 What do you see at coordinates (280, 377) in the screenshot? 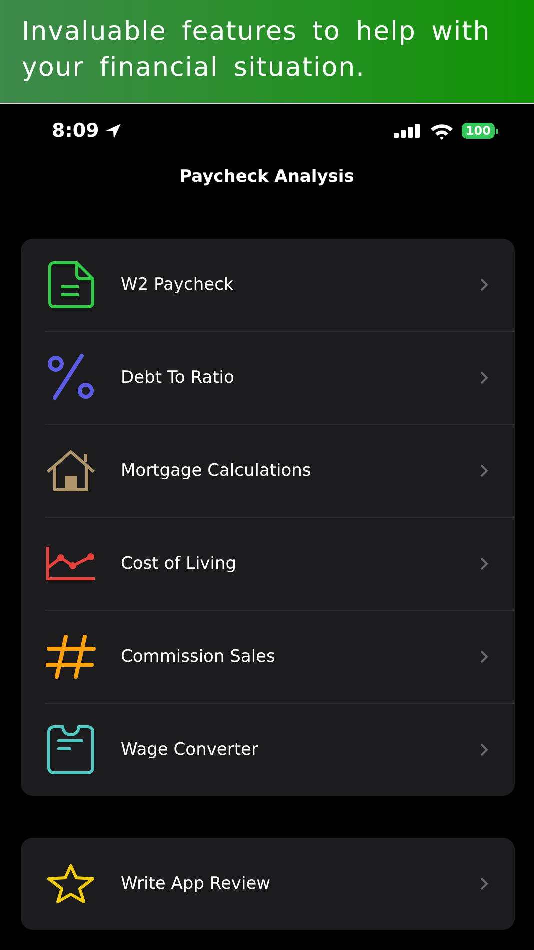
I see `menu-row: Debt To Ratio` at bounding box center [280, 377].